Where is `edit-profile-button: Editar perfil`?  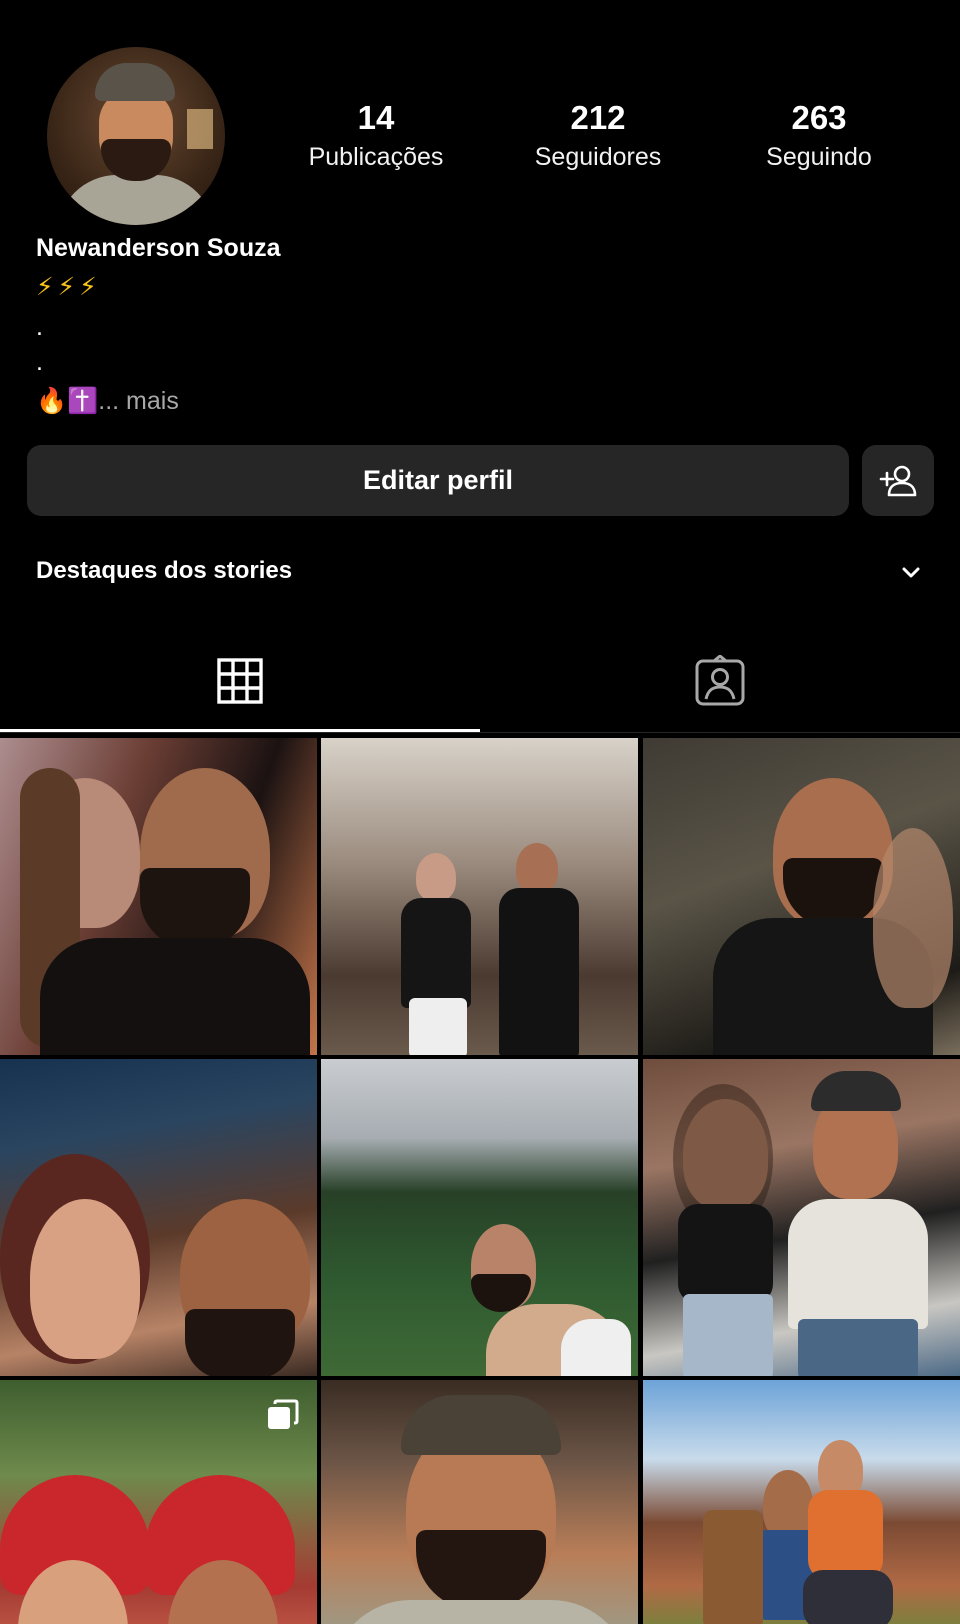
edit-profile-button: Editar perfil is located at coordinates (438, 480).